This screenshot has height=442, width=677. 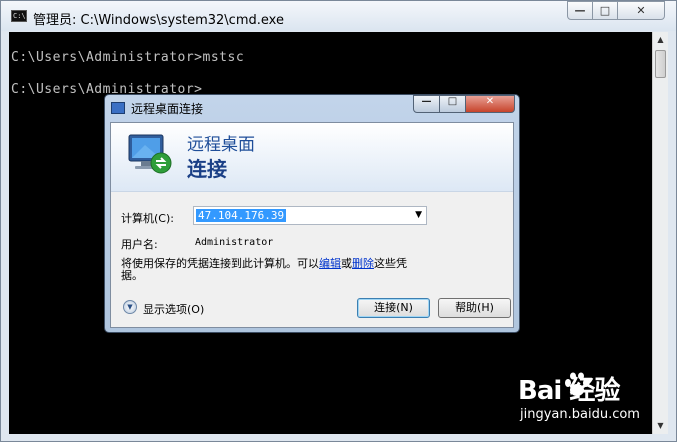 What do you see at coordinates (580, 10) in the screenshot?
I see `minimize-button: —` at bounding box center [580, 10].